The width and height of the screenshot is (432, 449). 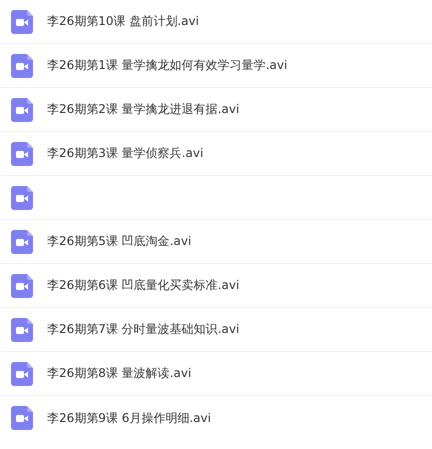 What do you see at coordinates (143, 109) in the screenshot?
I see `file-name: 李26期第2课 量学擒龙进退有据.avi` at bounding box center [143, 109].